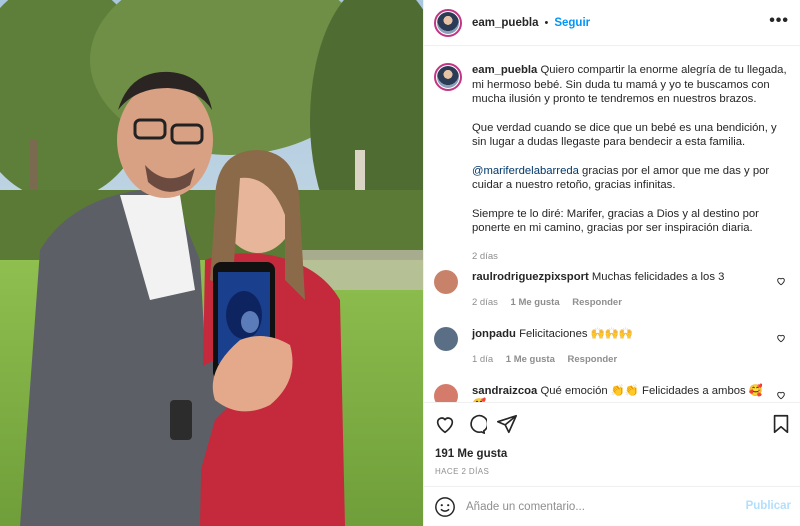  What do you see at coordinates (507, 424) in the screenshot?
I see `share-paper-plane-icon` at bounding box center [507, 424].